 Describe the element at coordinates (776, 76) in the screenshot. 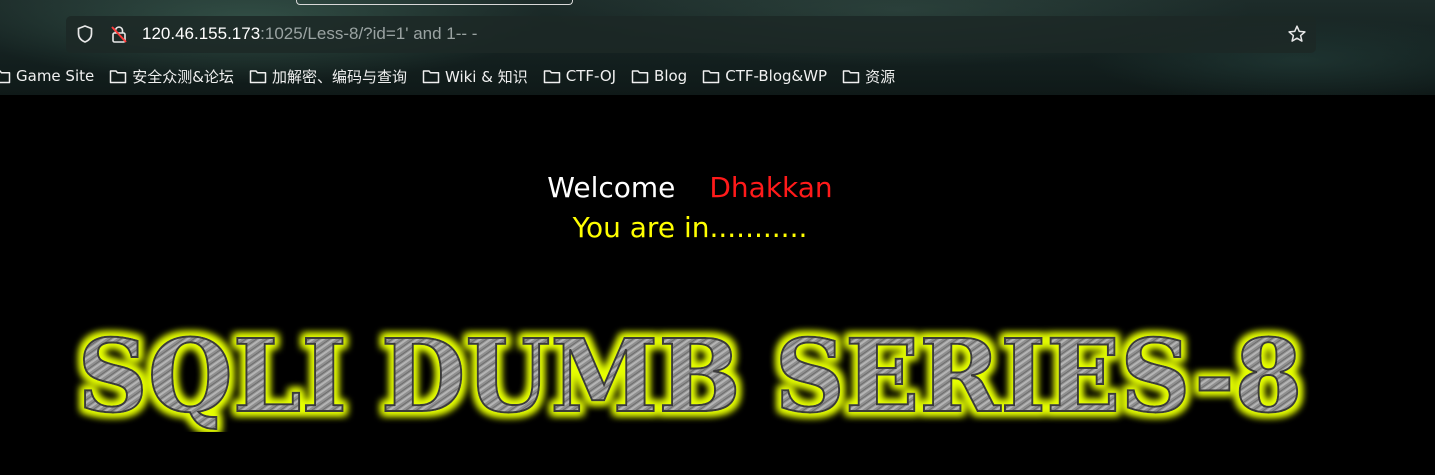

I see `bookmark-label: CTF-Blog&WP` at that location.